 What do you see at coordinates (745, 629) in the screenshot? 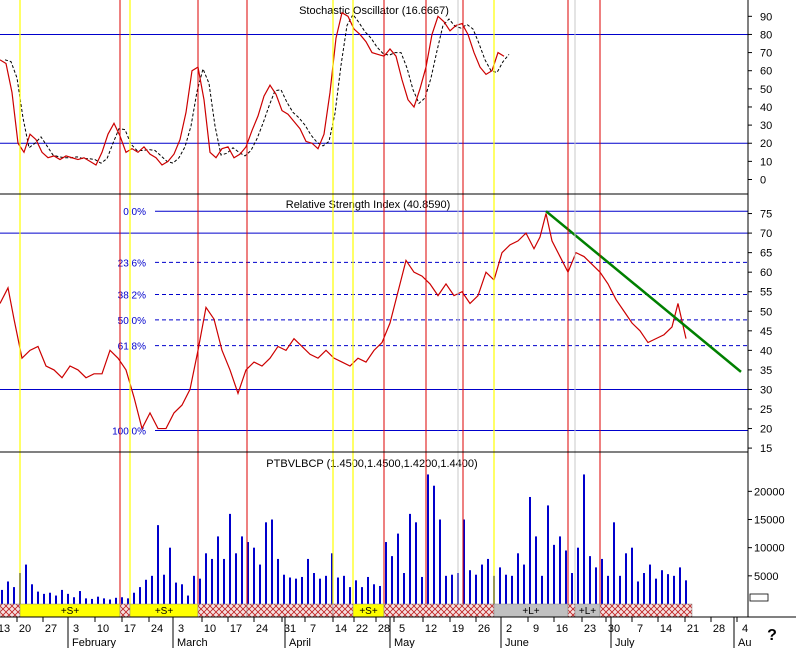
I see `x-day-label: 4` at bounding box center [745, 629].